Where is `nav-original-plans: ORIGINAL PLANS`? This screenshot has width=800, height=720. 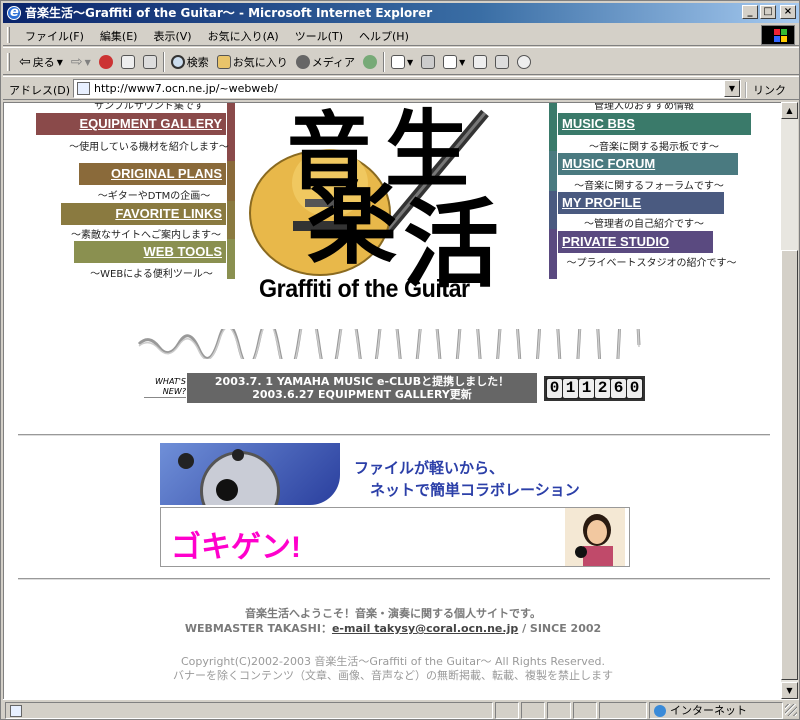
nav-original-plans: ORIGINAL PLANS is located at coordinates (152, 174).